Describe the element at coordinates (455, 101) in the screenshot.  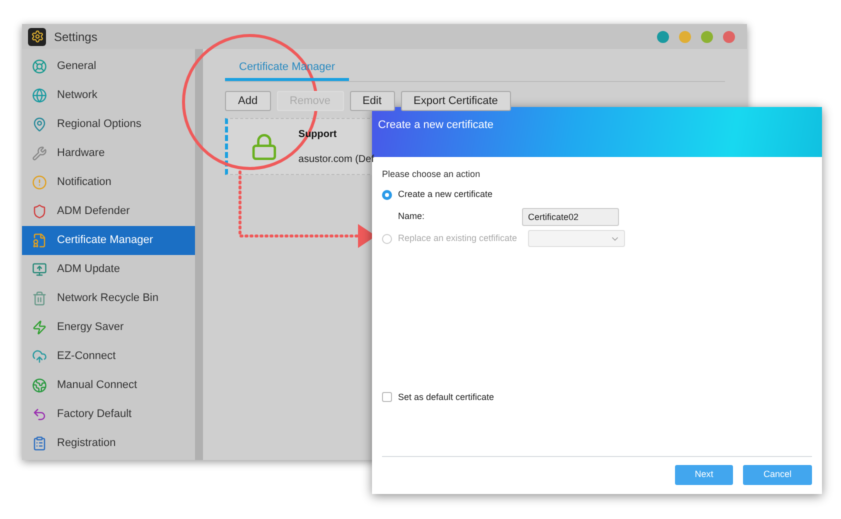
I see `toolbar-button: Export Certificate` at that location.